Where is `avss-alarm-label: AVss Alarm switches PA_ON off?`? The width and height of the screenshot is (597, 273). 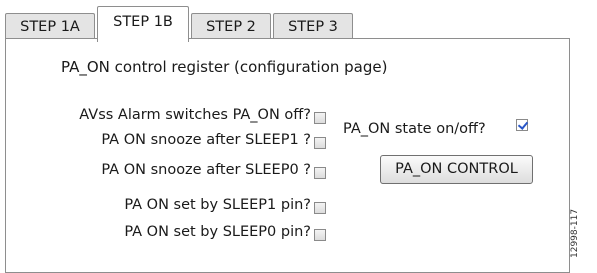
avss-alarm-label: AVss Alarm switches PA_ON off? is located at coordinates (195, 115).